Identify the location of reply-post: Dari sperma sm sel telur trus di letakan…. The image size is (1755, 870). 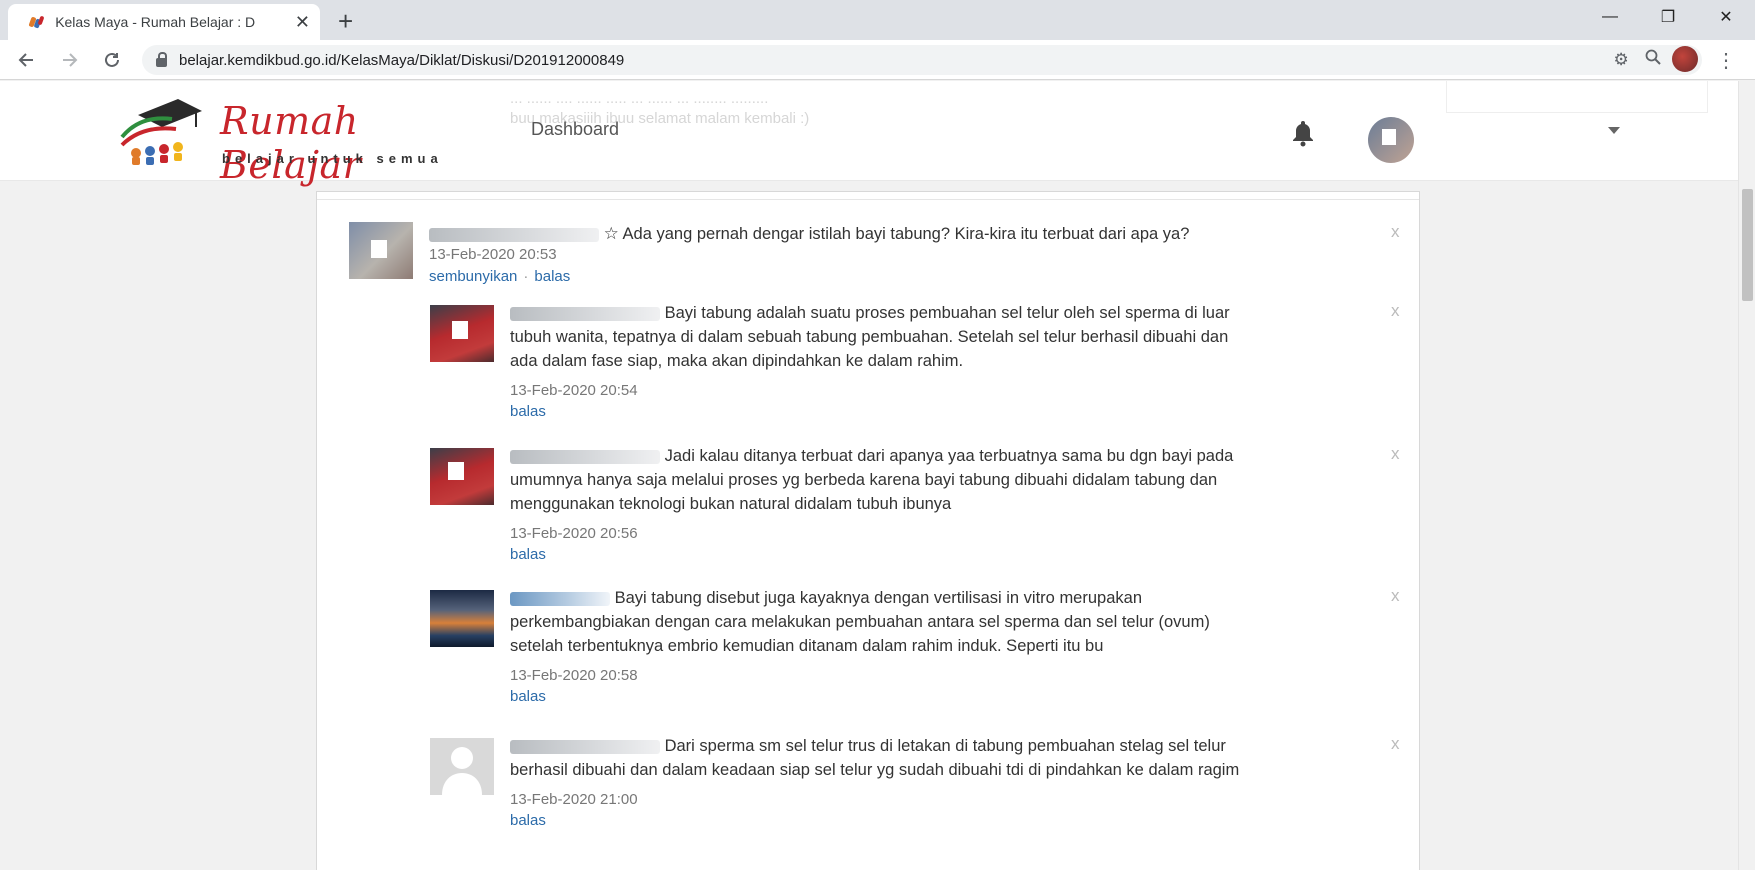
(920, 791).